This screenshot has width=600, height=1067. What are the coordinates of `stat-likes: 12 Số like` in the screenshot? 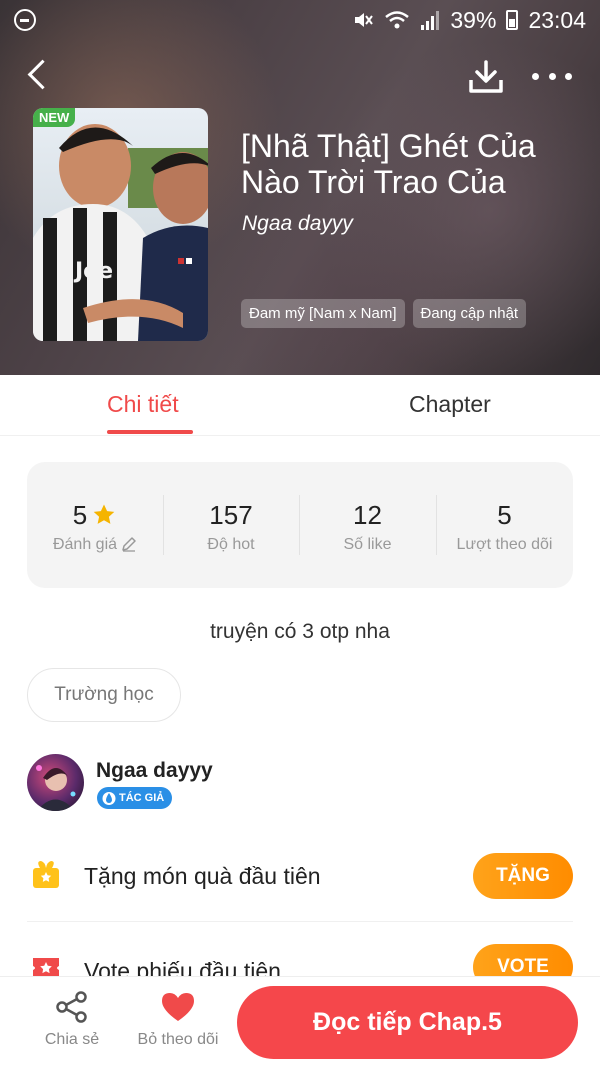 It's located at (367, 525).